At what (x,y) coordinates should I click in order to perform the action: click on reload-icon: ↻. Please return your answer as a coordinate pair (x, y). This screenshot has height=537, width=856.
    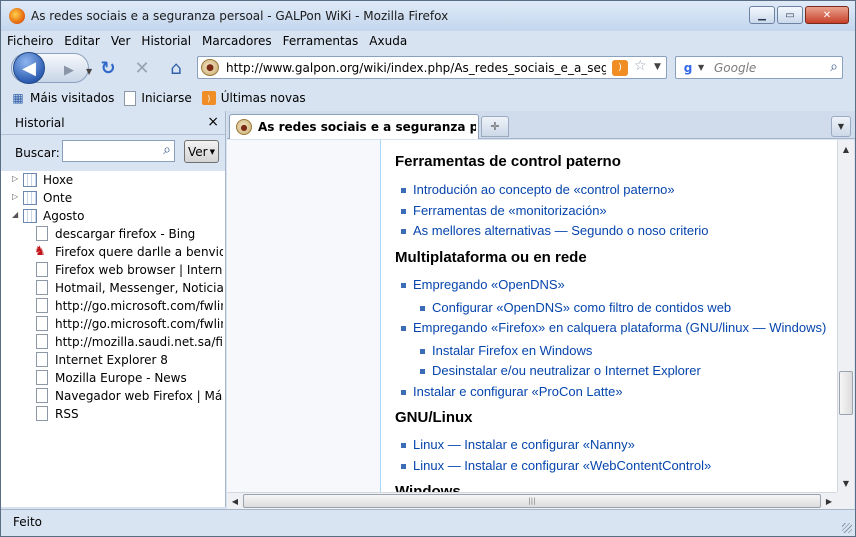
    Looking at the image, I should click on (108, 68).